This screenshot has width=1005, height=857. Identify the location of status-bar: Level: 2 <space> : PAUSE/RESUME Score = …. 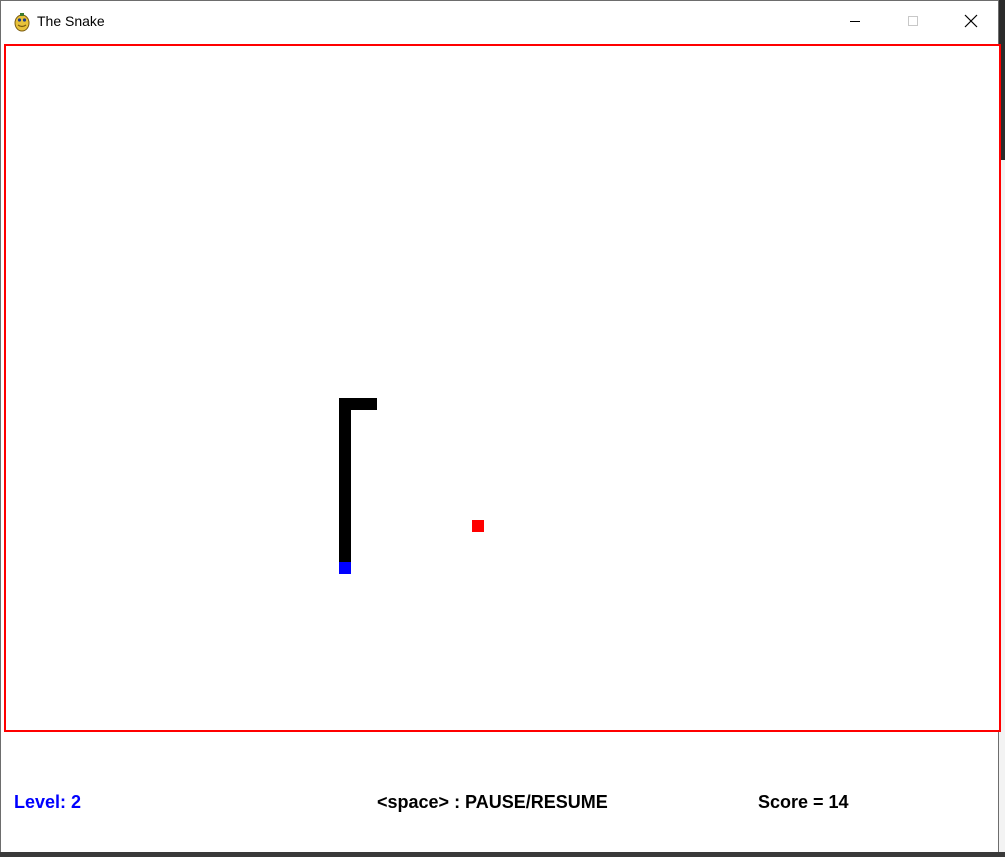
(499, 792).